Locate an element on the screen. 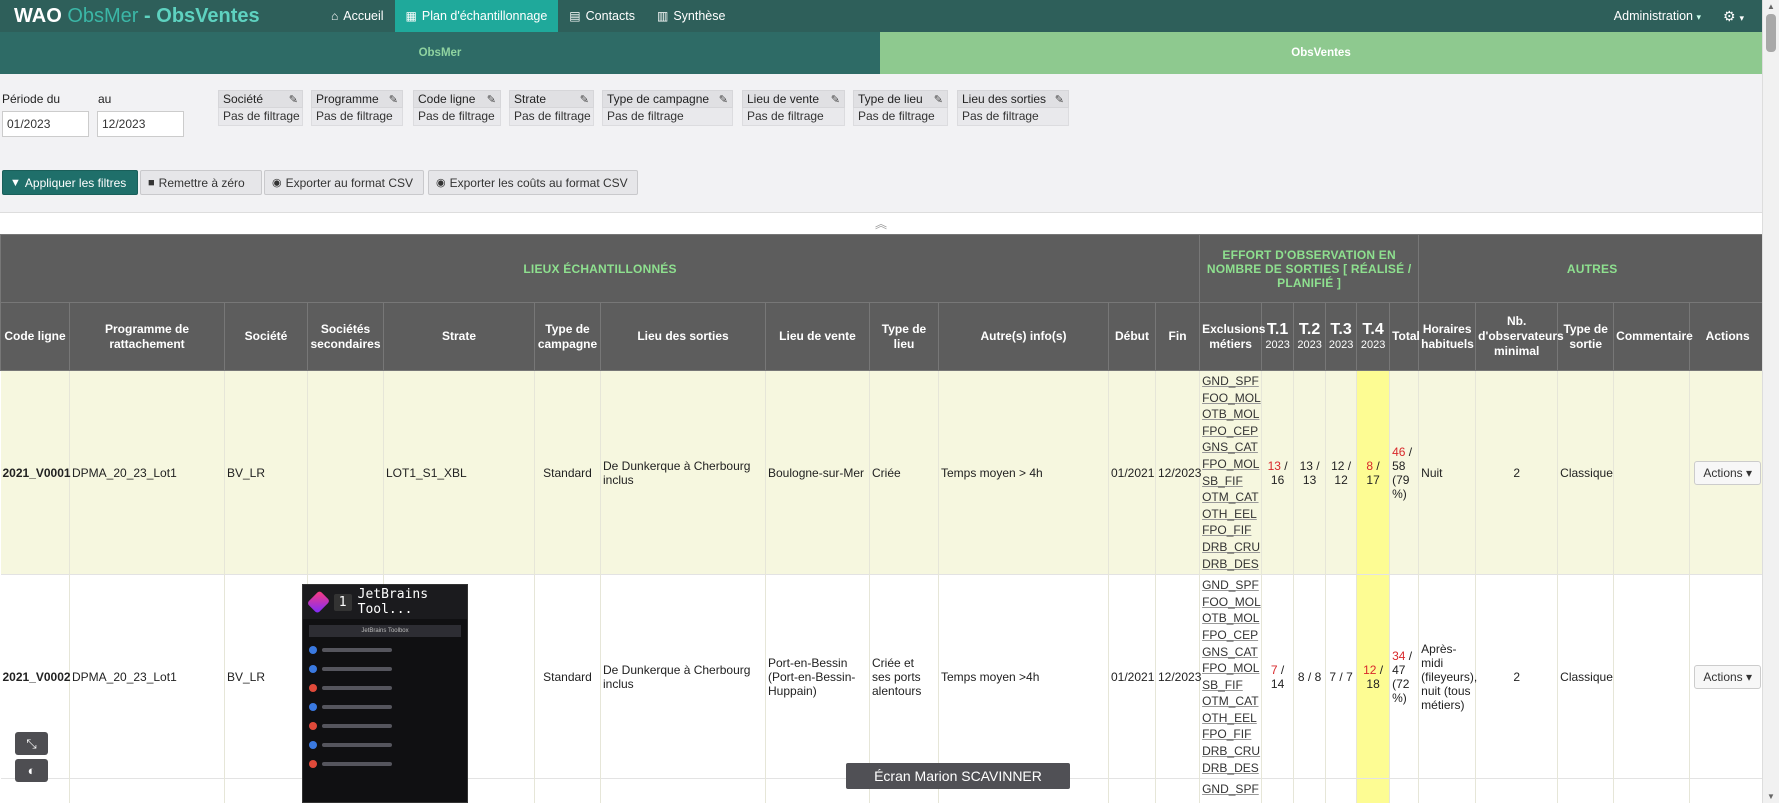 The width and height of the screenshot is (1779, 803). col-t3: T.3 2023 is located at coordinates (1341, 336).